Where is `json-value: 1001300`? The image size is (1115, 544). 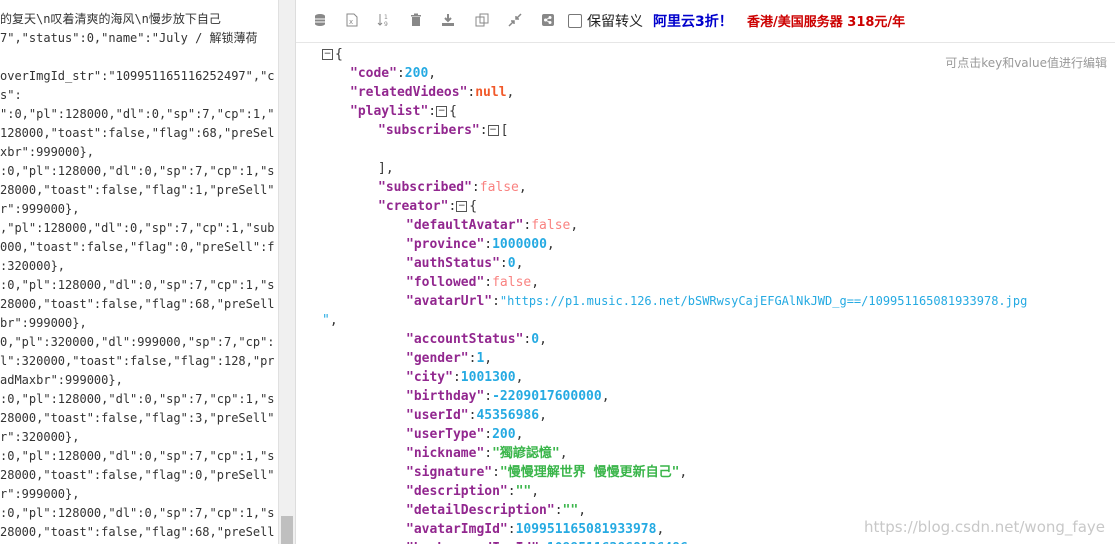
json-value: 1001300 is located at coordinates (488, 377).